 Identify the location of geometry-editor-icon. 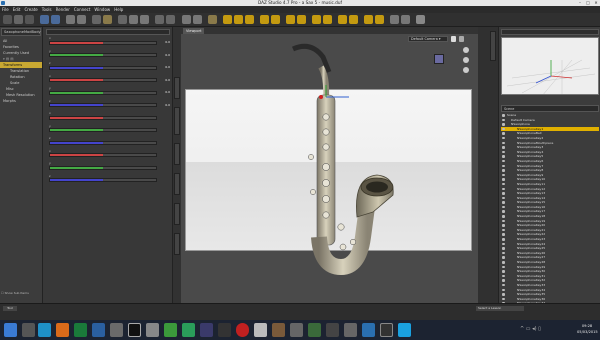
(275, 19).